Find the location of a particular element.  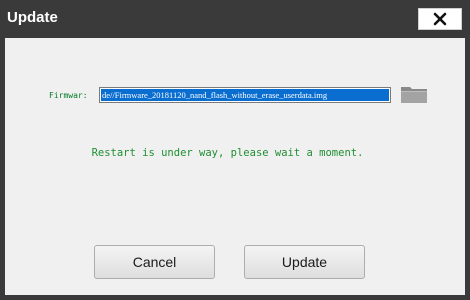

close-button is located at coordinates (440, 19).